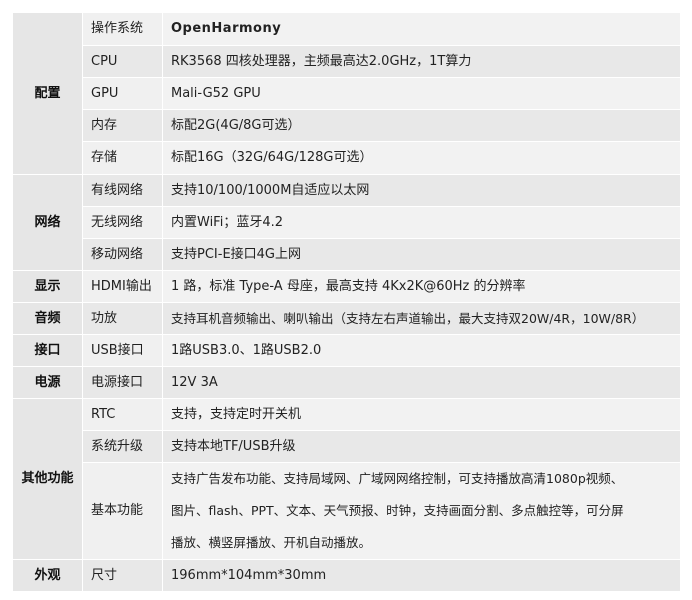  I want to click on row-value: 1 路，标准 Type-A 母座，最高支持 4Kx2K@60Hz 的分辨率, so click(421, 286).